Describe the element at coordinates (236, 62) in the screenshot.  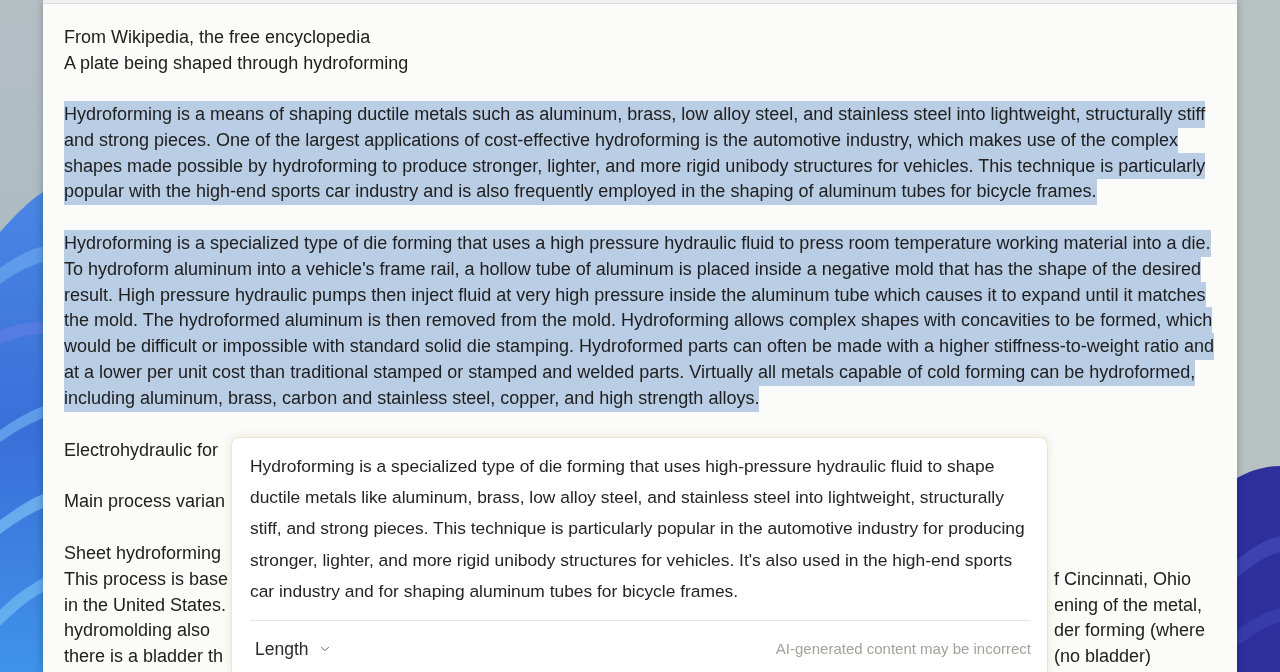
I see `text-line: A plate being shaped through hydroforming` at that location.